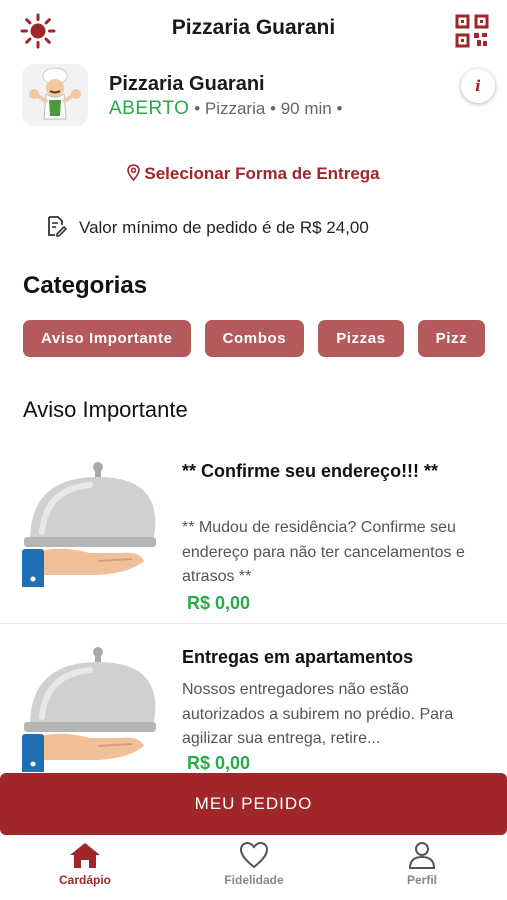  I want to click on home-icon, so click(85, 855).